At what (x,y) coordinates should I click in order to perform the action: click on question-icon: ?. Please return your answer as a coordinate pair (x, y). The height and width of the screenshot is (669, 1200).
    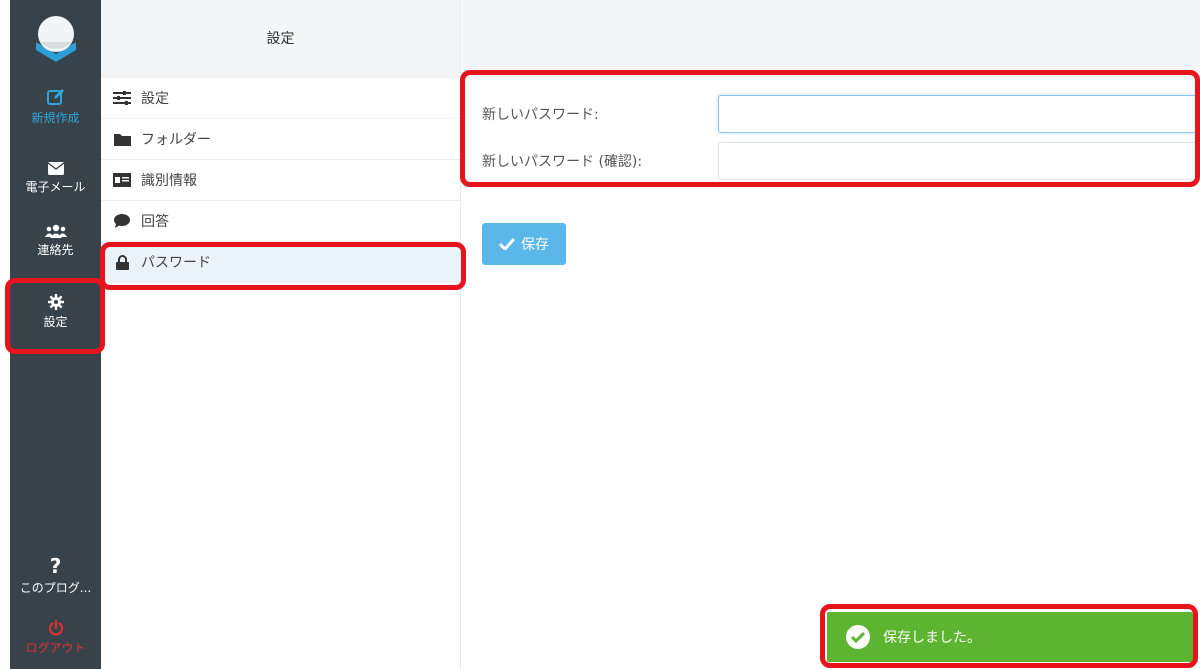
    Looking at the image, I should click on (55, 566).